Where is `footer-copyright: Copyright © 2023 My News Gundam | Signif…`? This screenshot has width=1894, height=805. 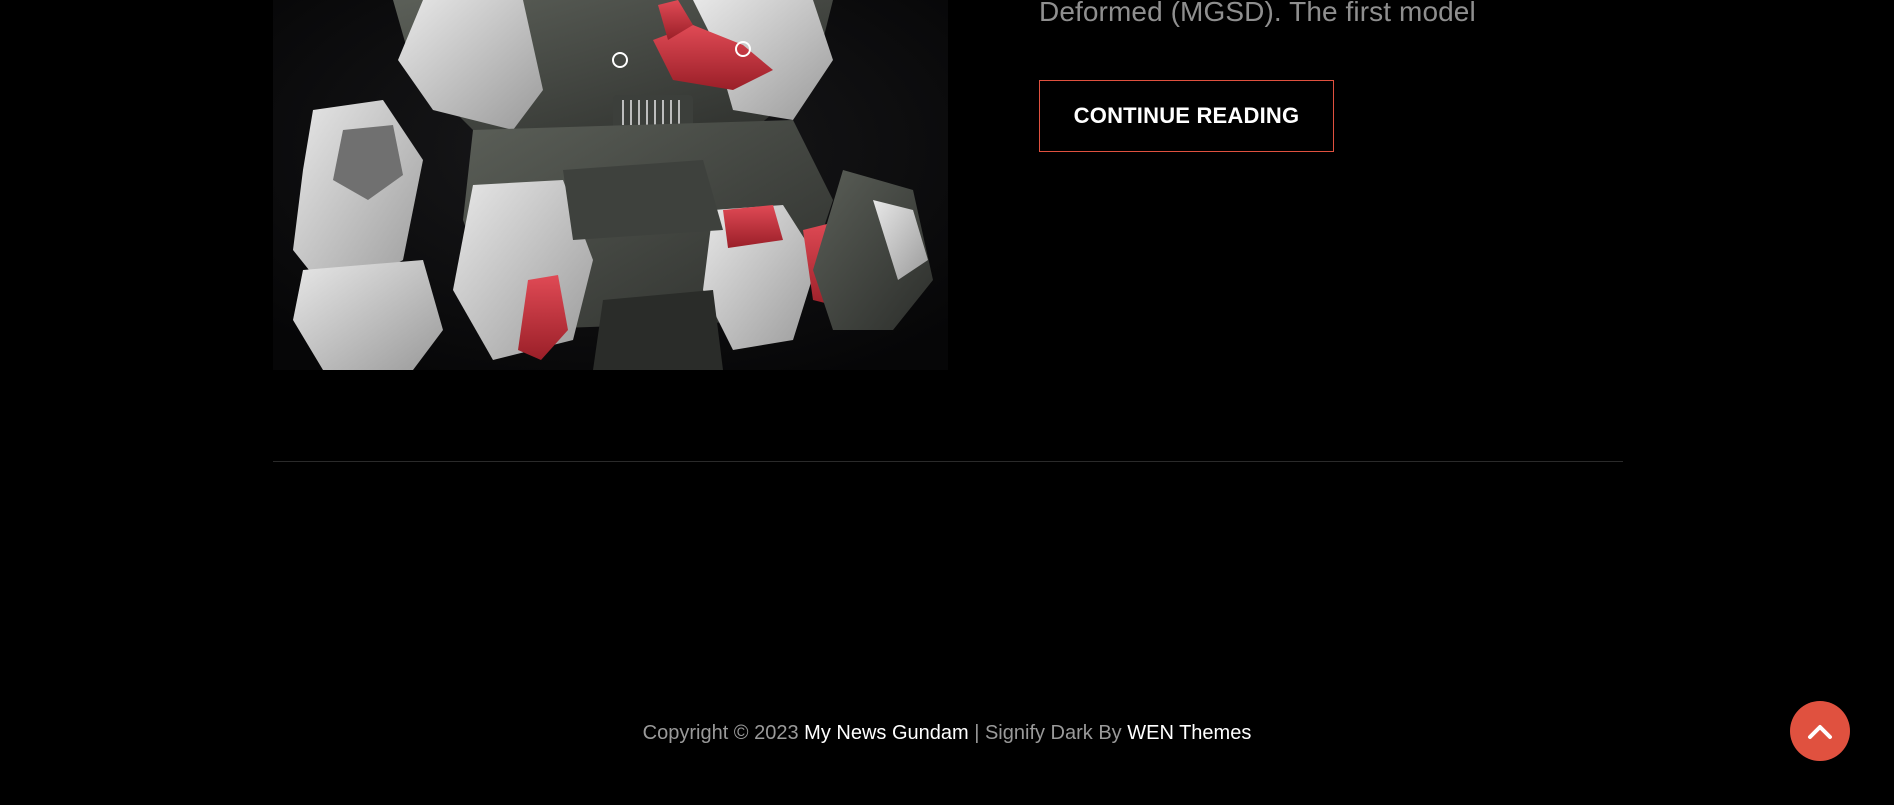
footer-copyright: Copyright © 2023 My News Gundam | Signif… is located at coordinates (947, 733).